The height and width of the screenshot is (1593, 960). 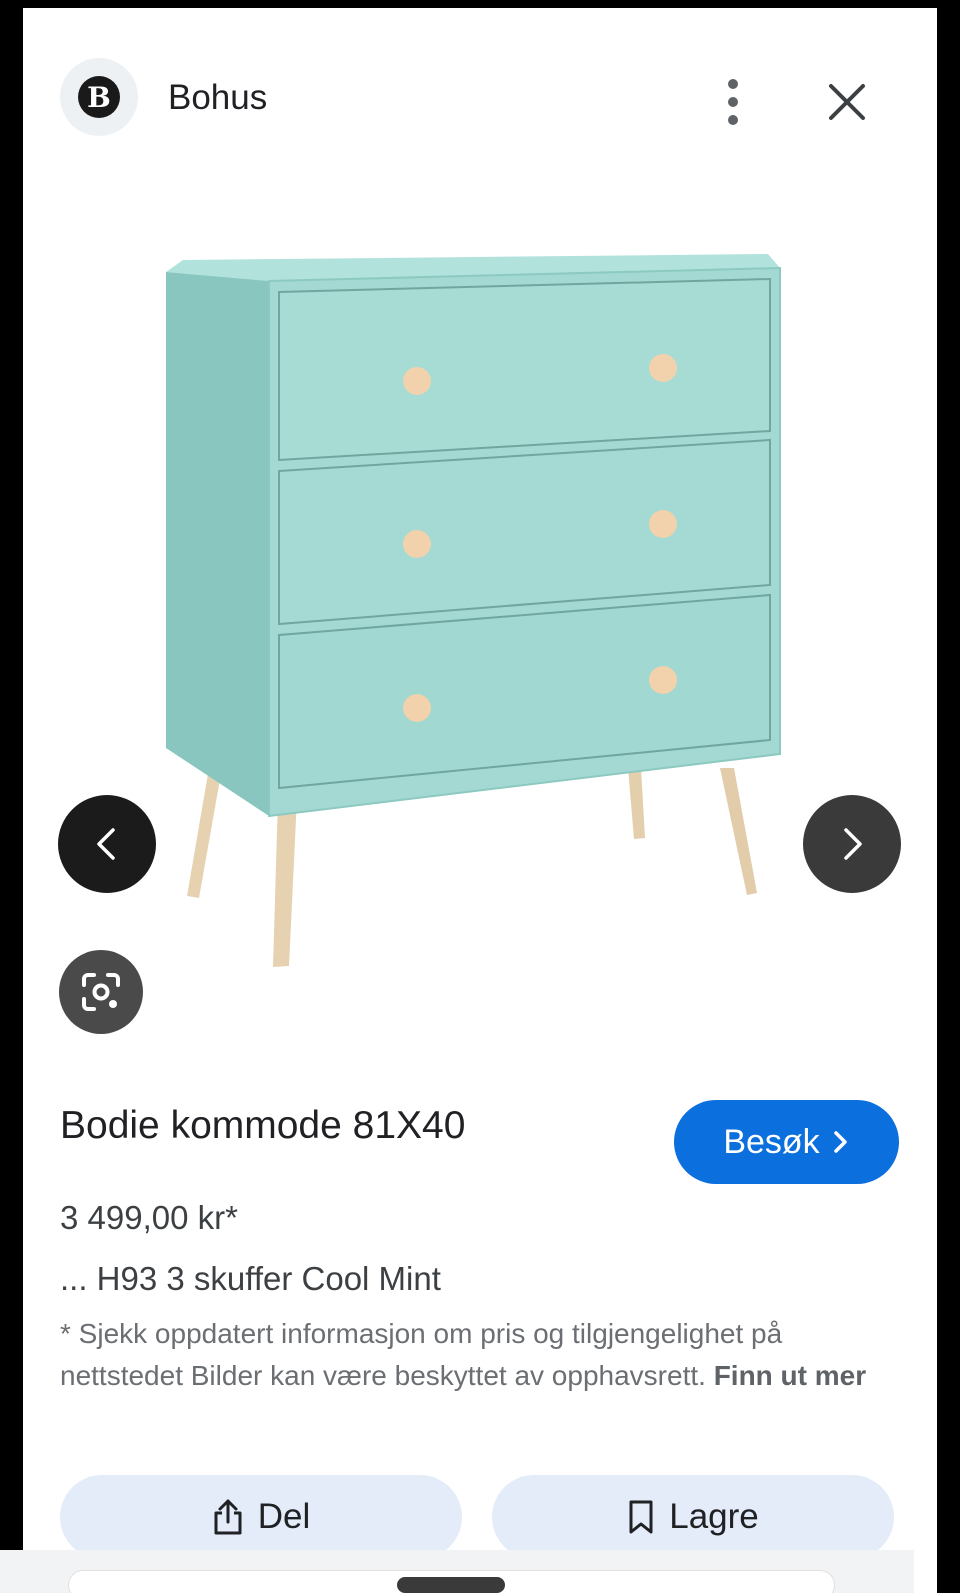 What do you see at coordinates (714, 1516) in the screenshot?
I see `save-button-label: Lagre` at bounding box center [714, 1516].